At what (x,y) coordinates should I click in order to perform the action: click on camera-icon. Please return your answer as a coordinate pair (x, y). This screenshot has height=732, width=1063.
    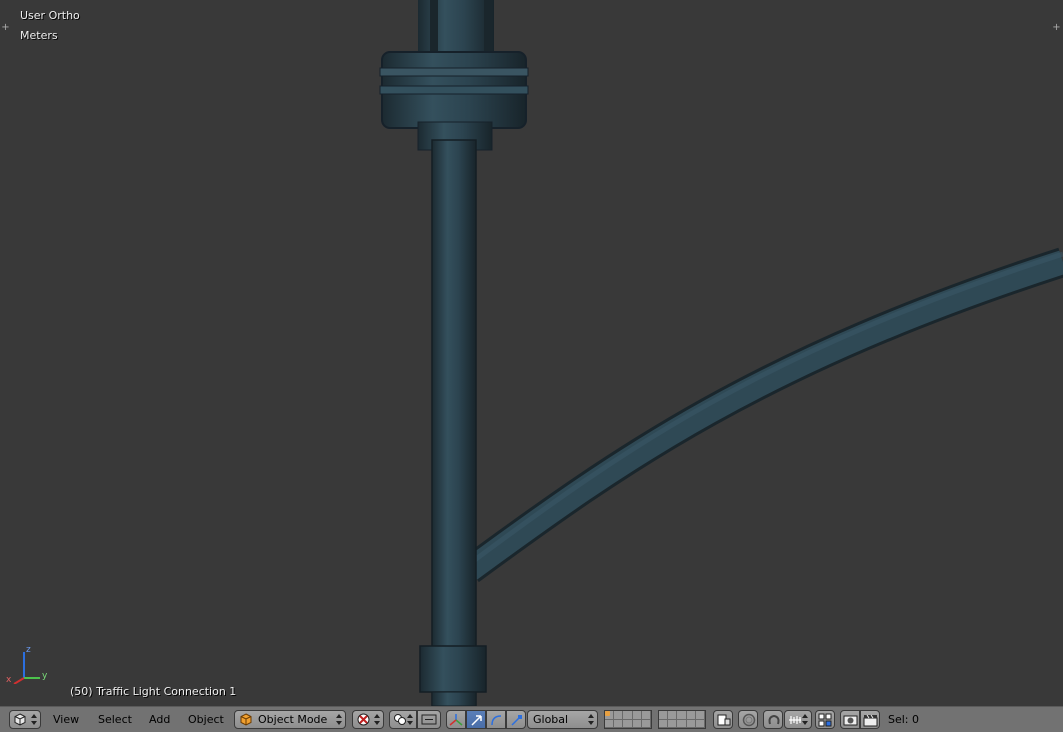
    Looking at the image, I should click on (850, 720).